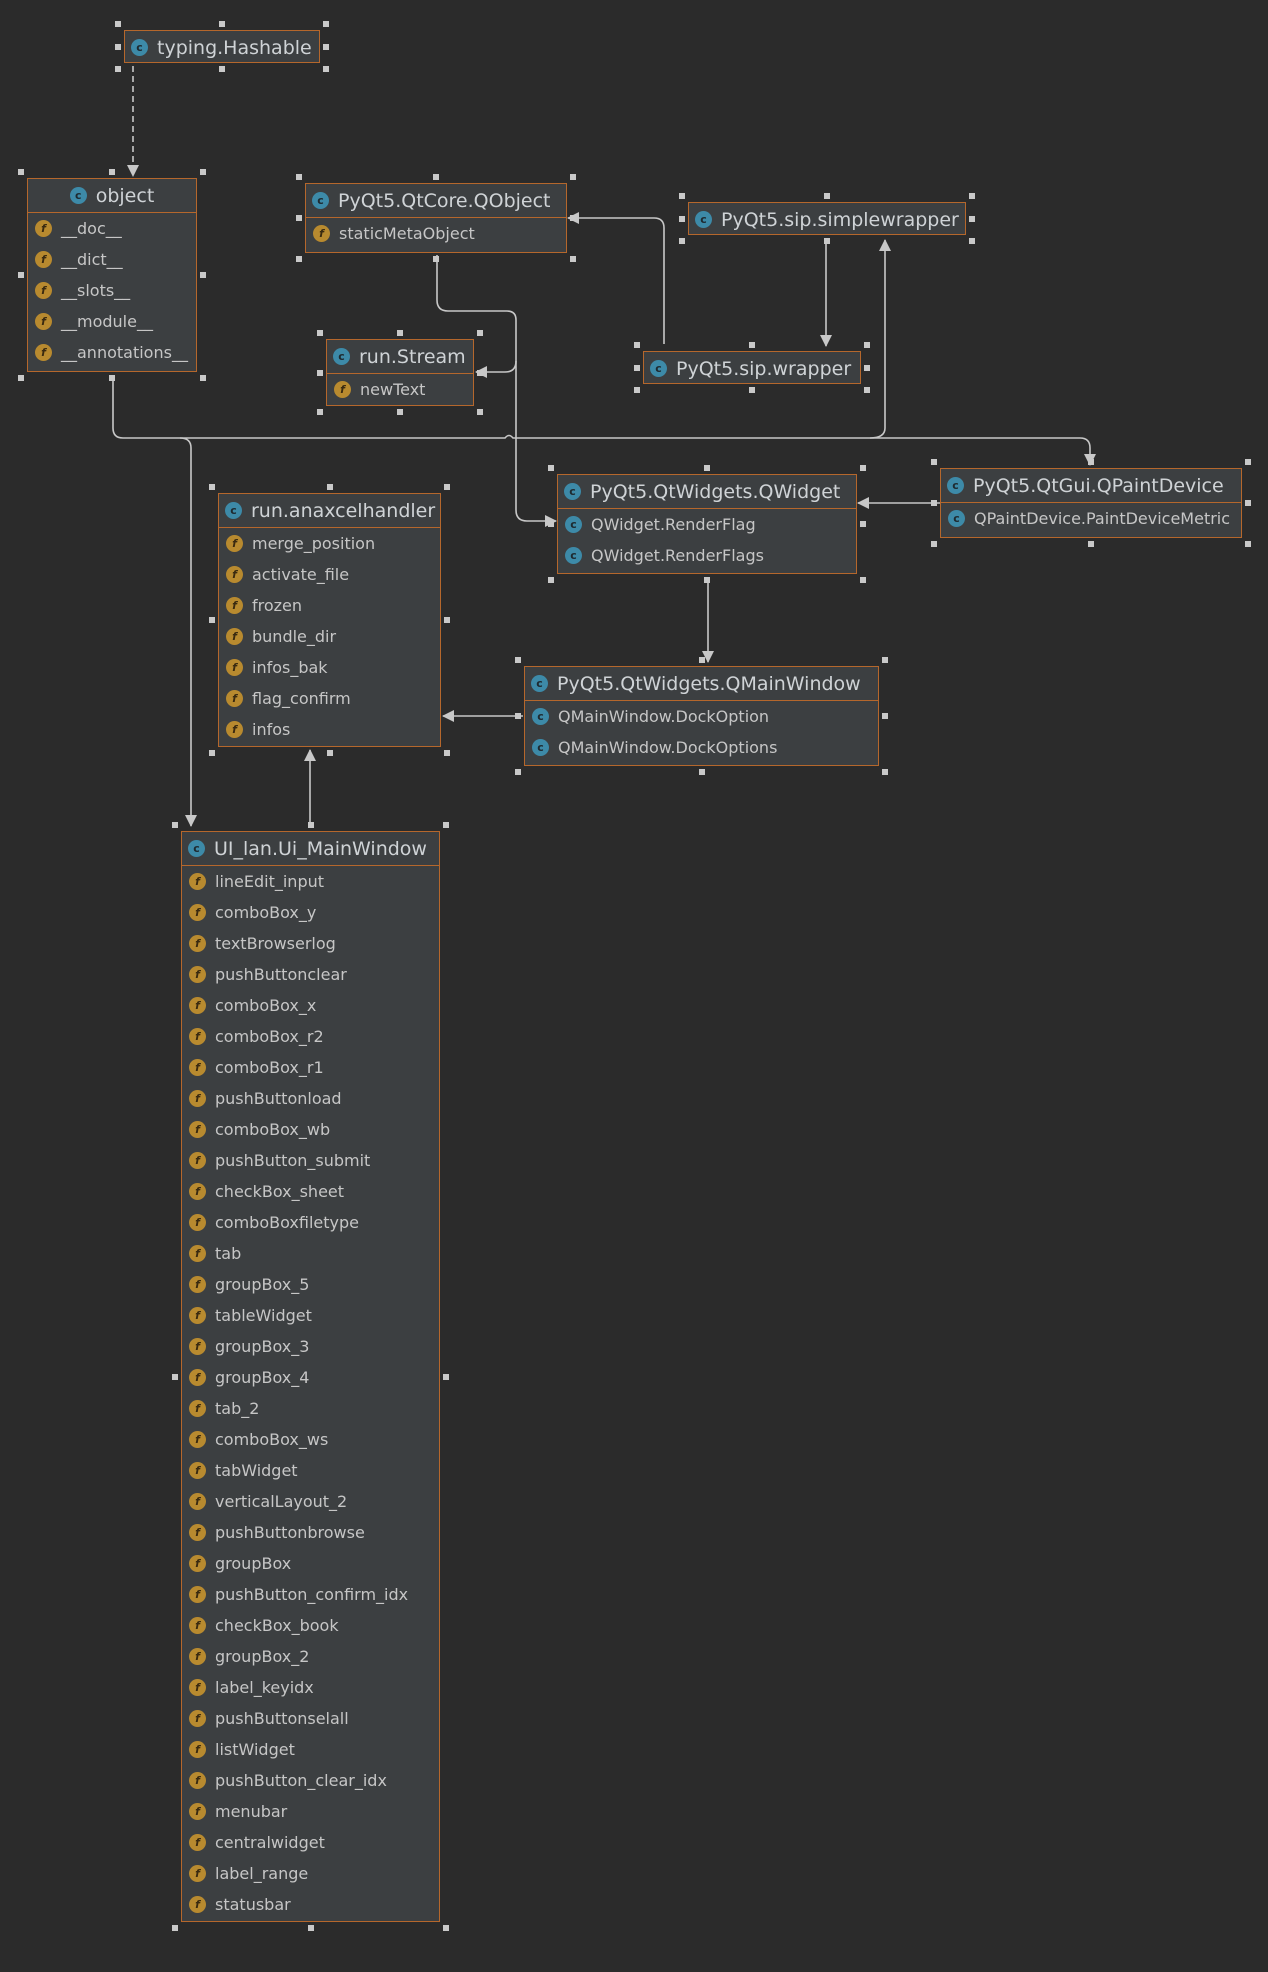  I want to click on field-row: f __doc__, so click(112, 228).